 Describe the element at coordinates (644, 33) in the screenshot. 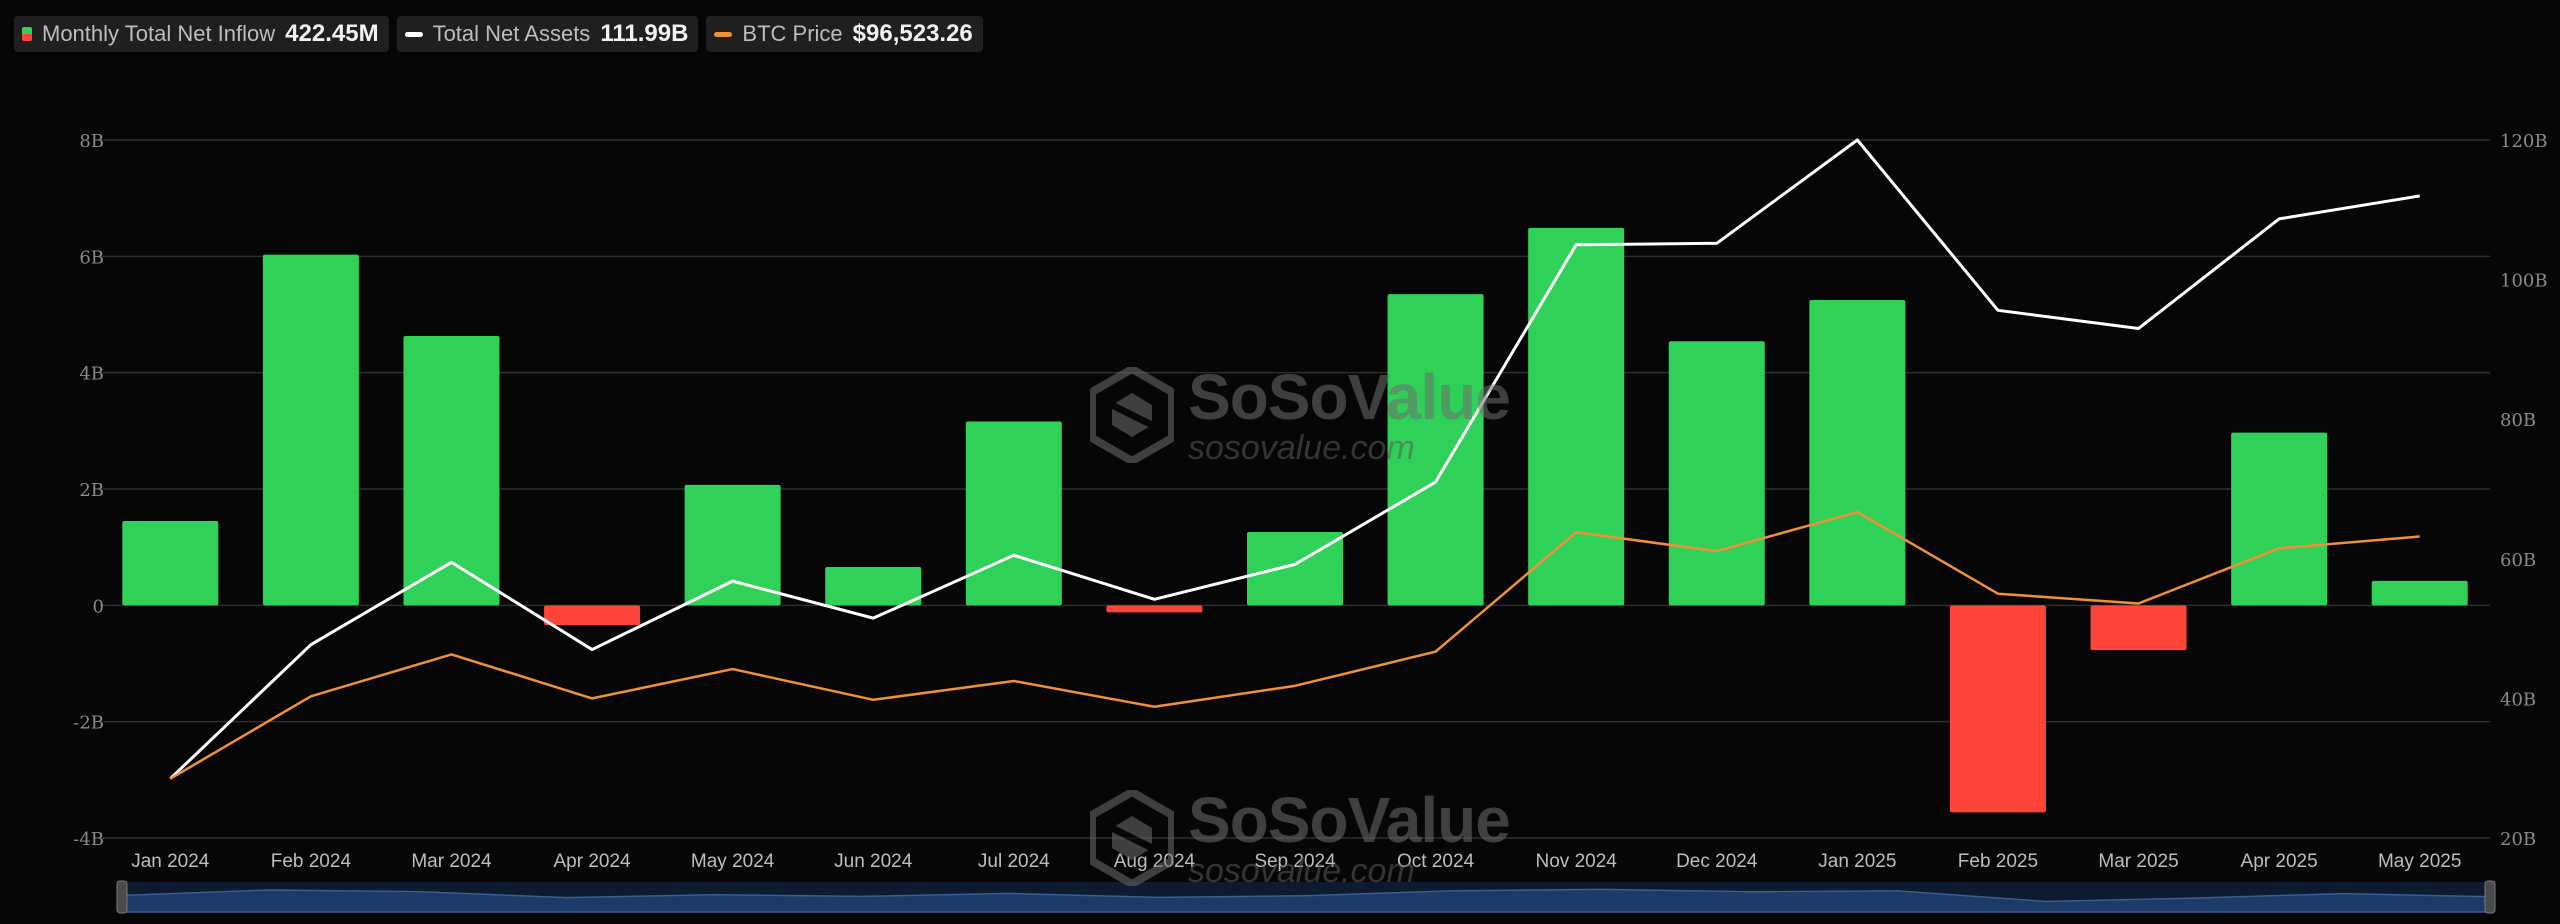

I see `legend-value: 111.99B` at that location.